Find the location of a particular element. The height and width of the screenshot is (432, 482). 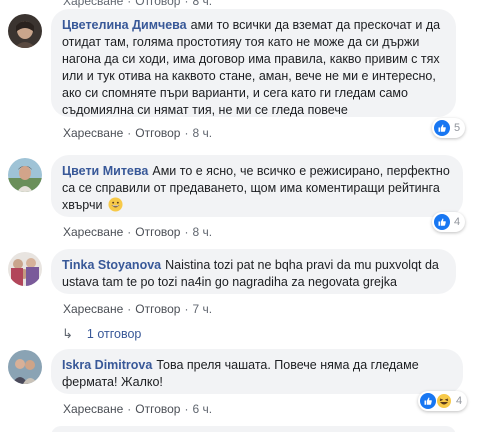

comment-actions: Харесване · Отговор · 6 ч. is located at coordinates (138, 409).